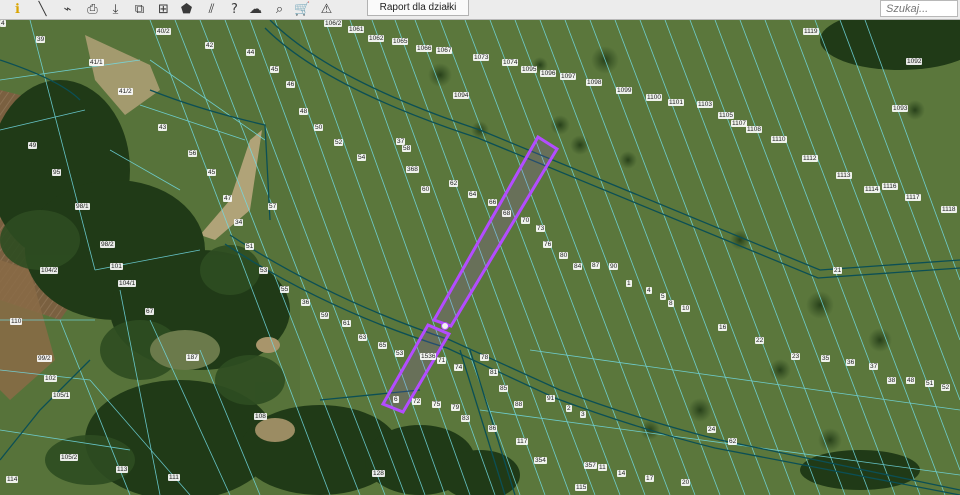 Image resolution: width=960 pixels, height=495 pixels. I want to click on parcel-number-label: 1107, so click(739, 123).